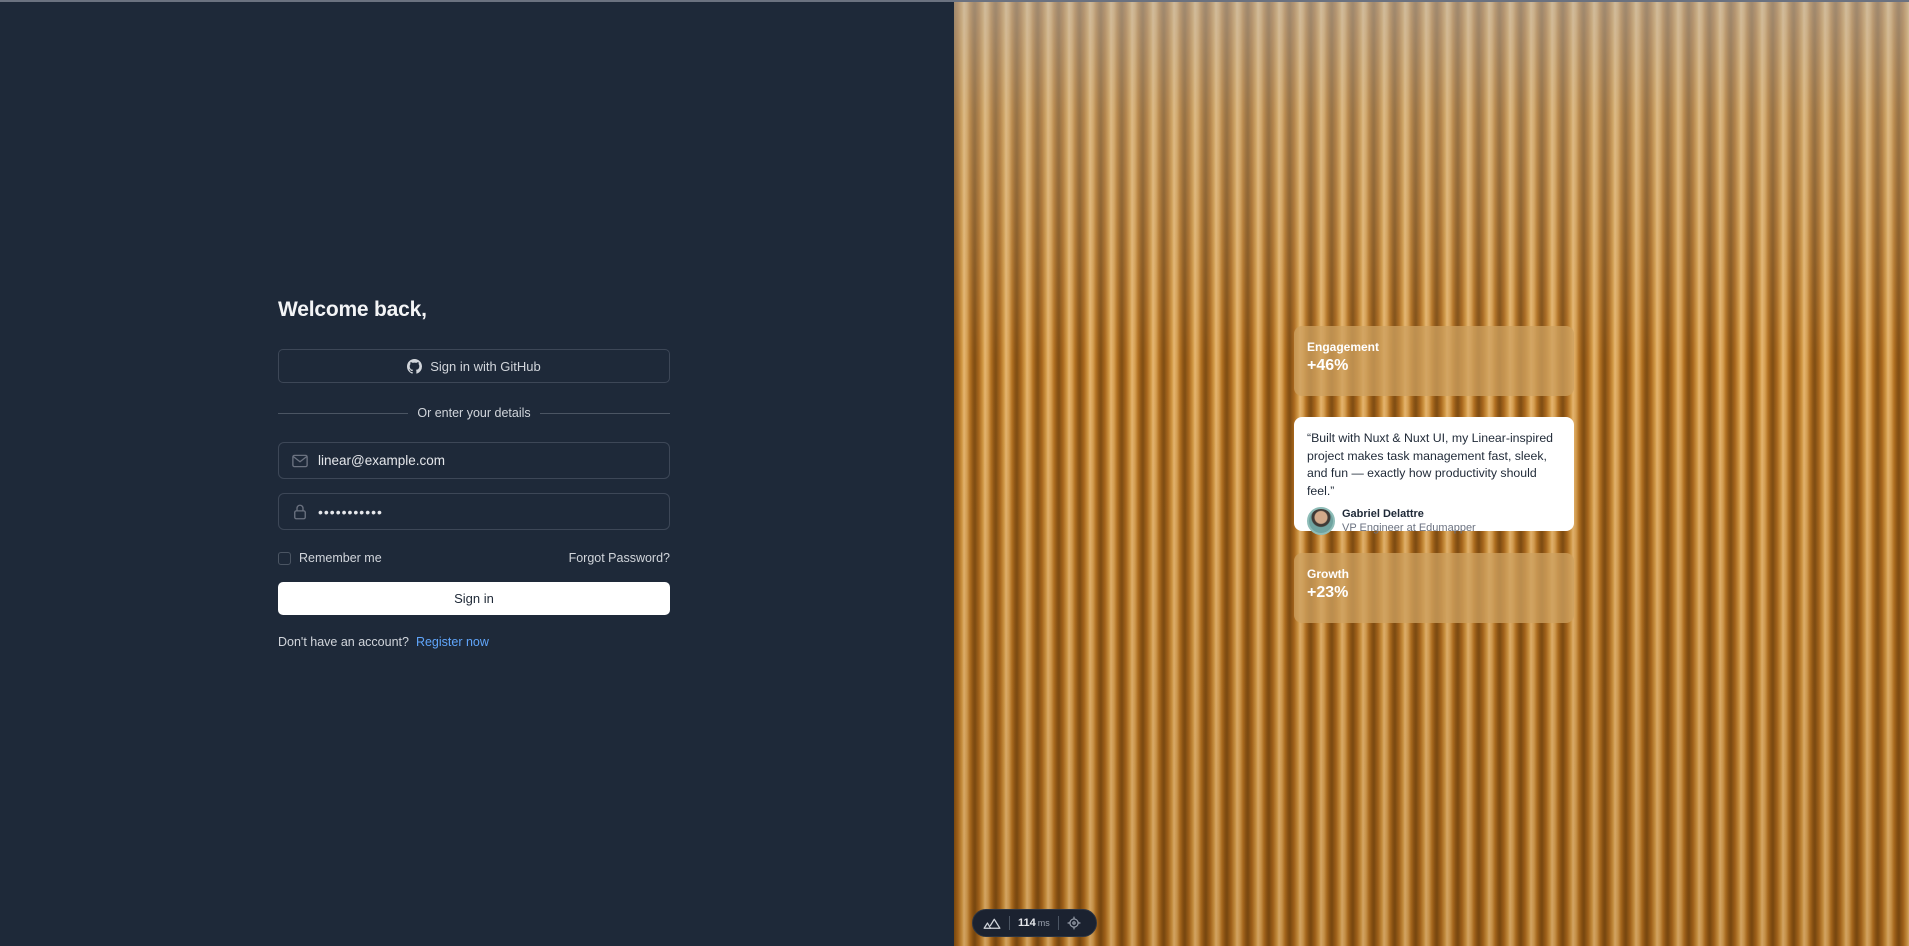 Image resolution: width=1909 pixels, height=946 pixels. Describe the element at coordinates (604, 413) in the screenshot. I see `divider-line-right` at that location.